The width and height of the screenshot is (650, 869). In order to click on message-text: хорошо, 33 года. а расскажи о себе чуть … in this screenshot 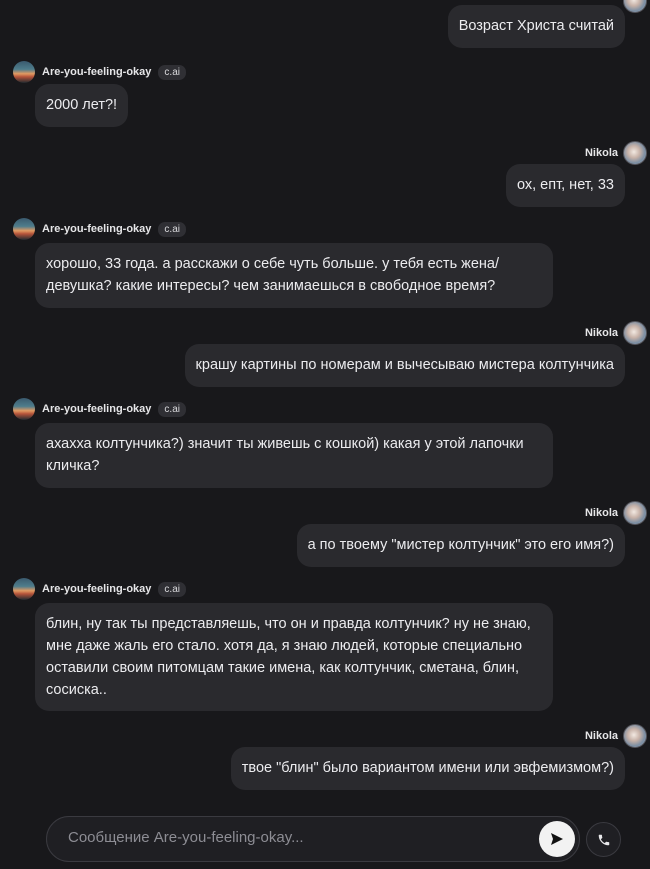, I will do `click(273, 275)`.